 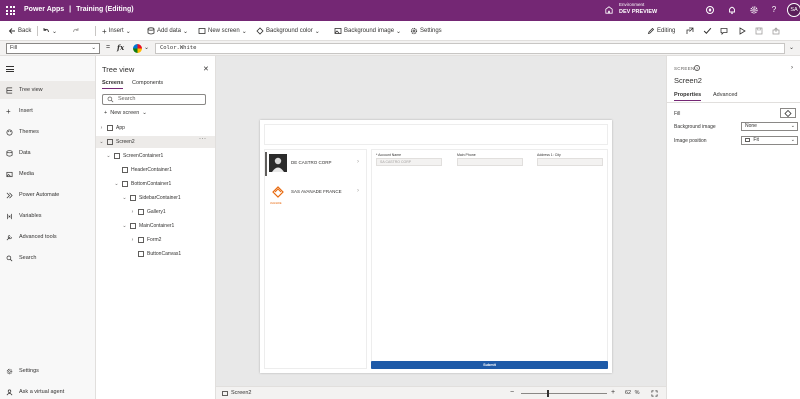 I want to click on gallery-item: DE CASTRO CORP ›, so click(x=315, y=164).